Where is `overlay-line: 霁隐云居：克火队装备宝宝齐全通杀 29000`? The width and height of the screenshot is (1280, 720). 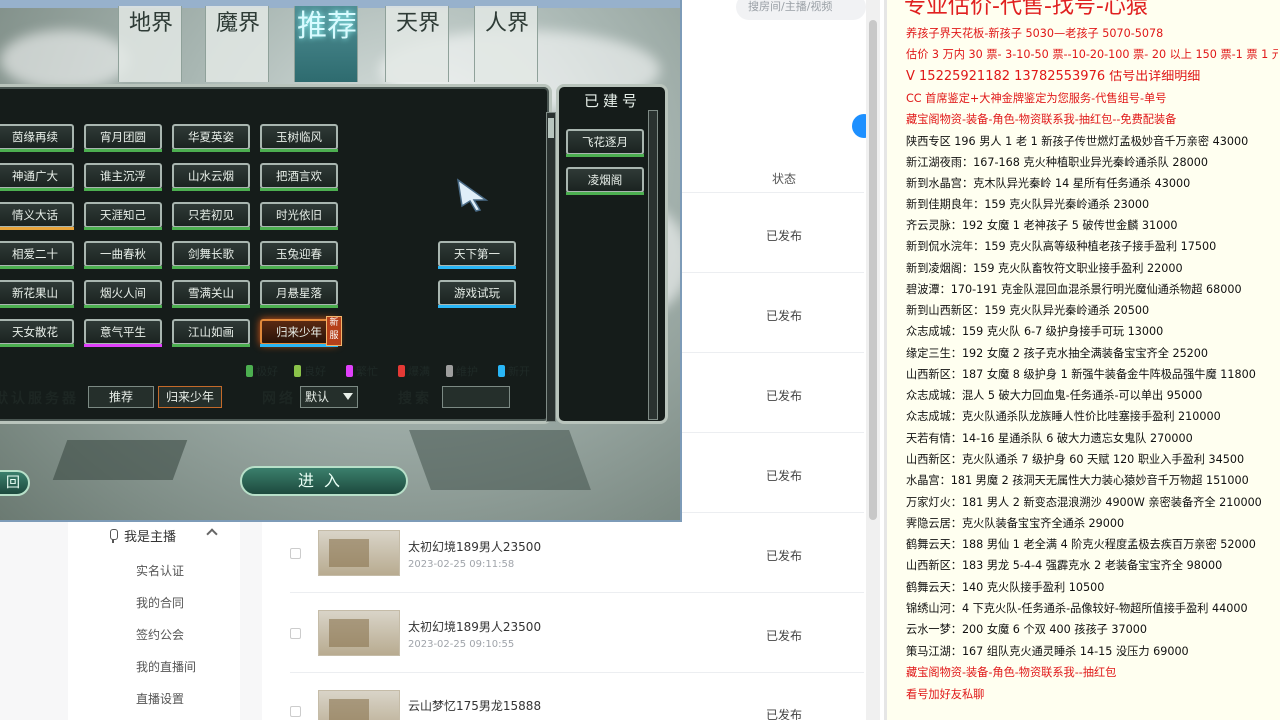 overlay-line: 霁隐云居：克火队装备宝宝齐全通杀 29000 is located at coordinates (1015, 523).